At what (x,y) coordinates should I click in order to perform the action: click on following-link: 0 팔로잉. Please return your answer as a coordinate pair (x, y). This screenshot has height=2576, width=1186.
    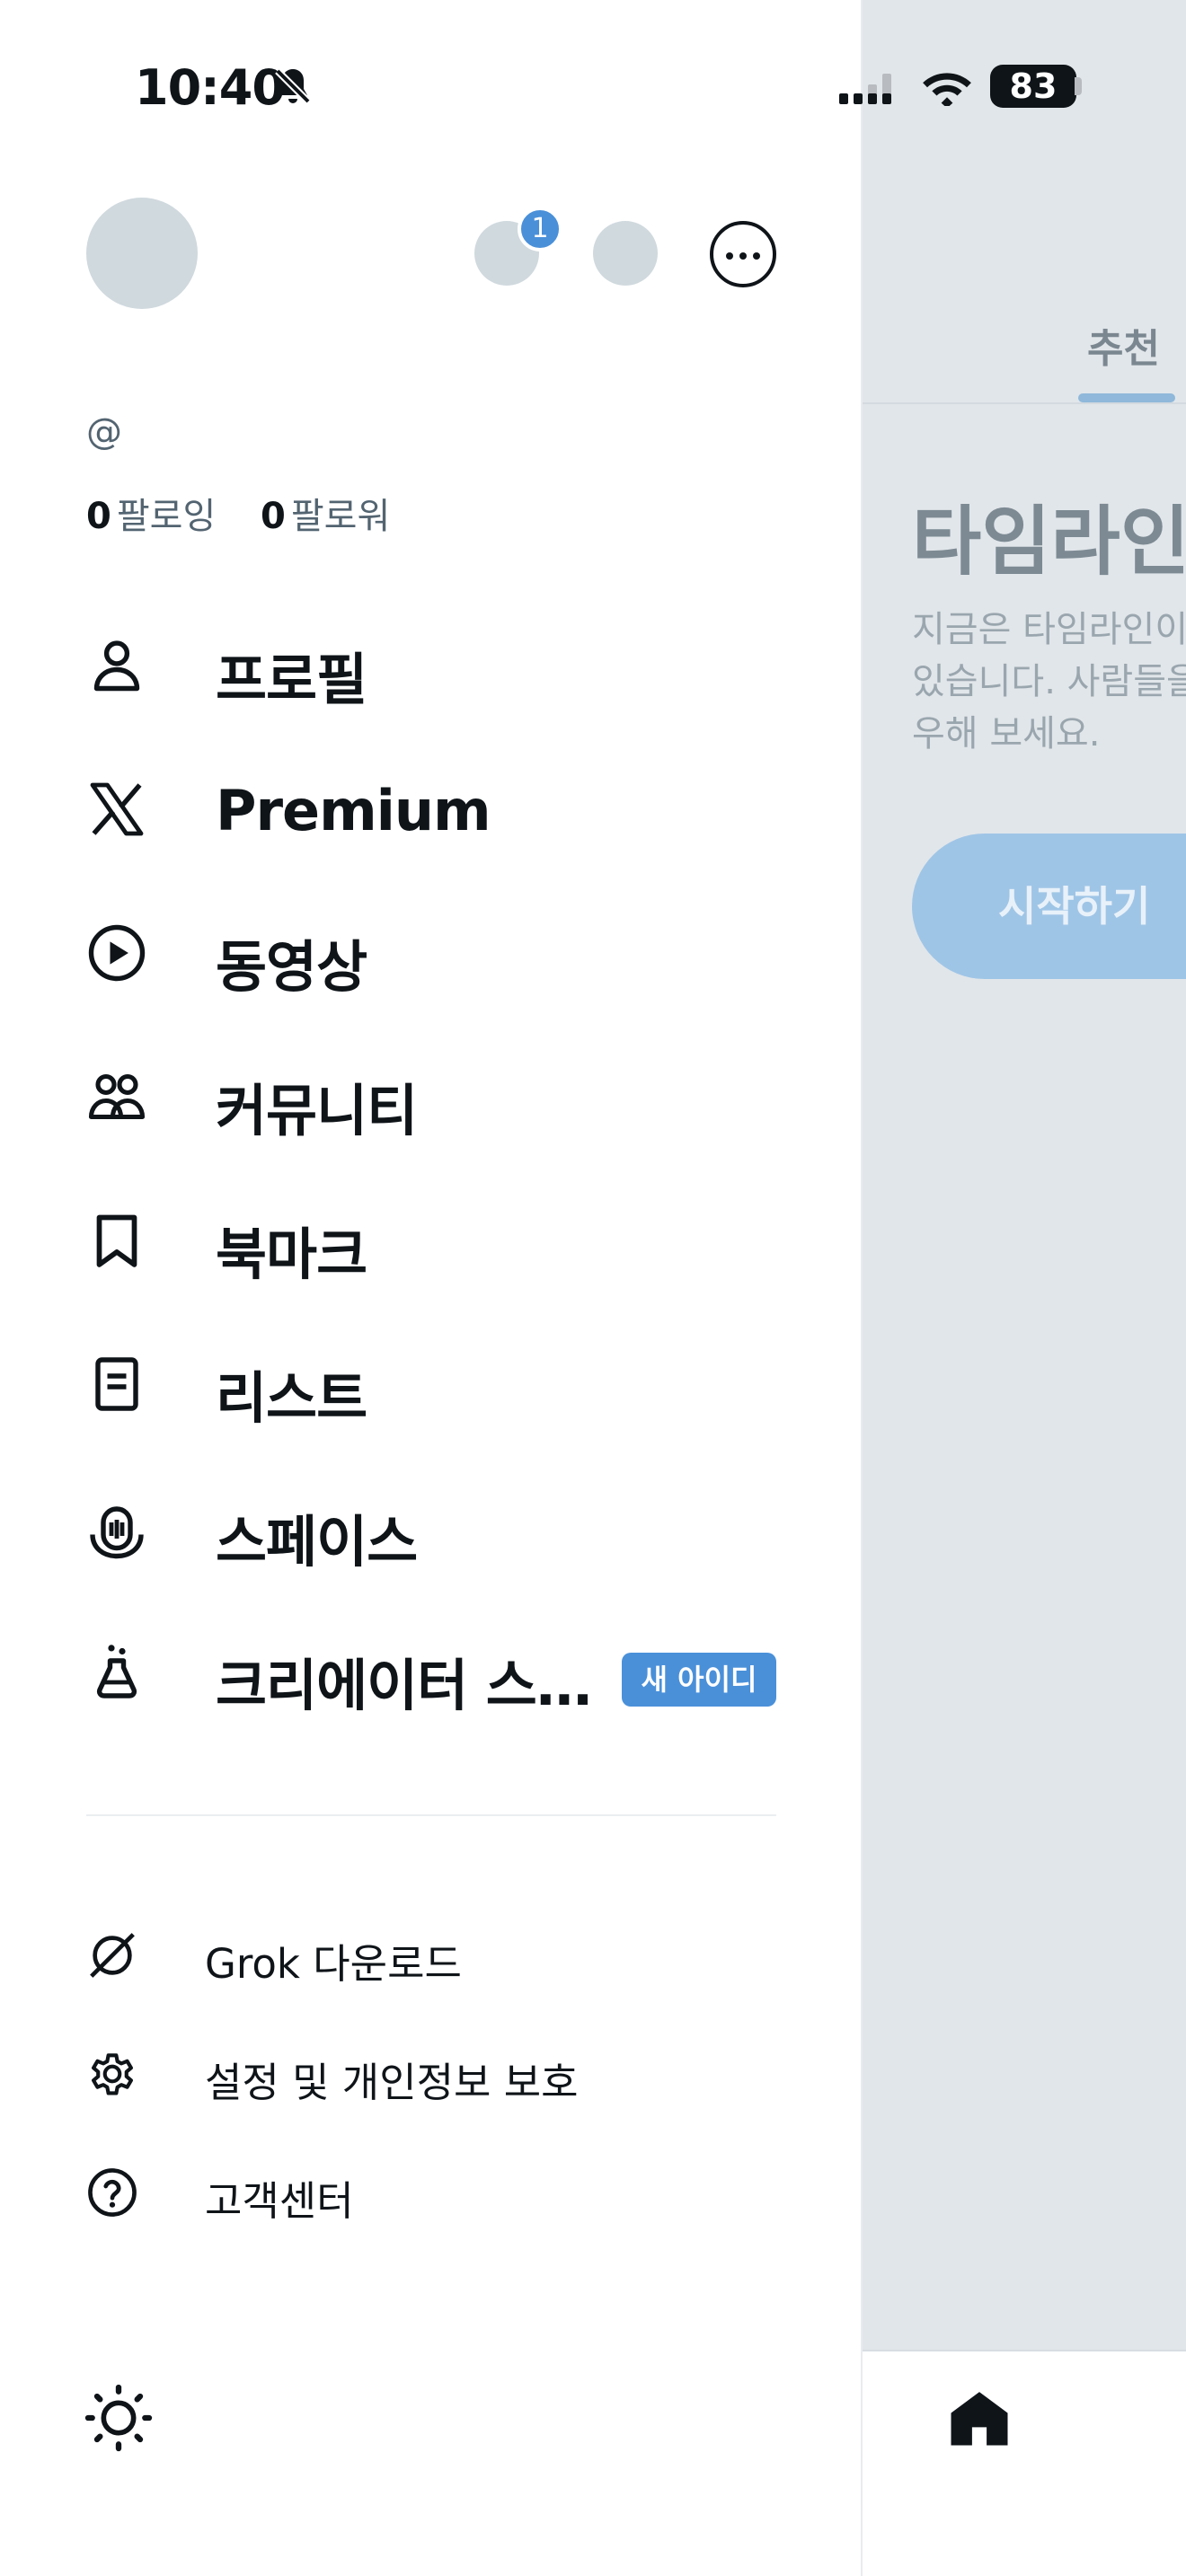
    Looking at the image, I should click on (151, 513).